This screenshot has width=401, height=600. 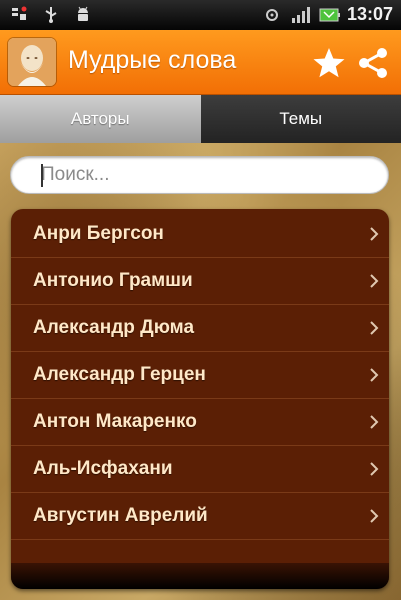 What do you see at coordinates (206, 175) in the screenshot?
I see `search-input` at bounding box center [206, 175].